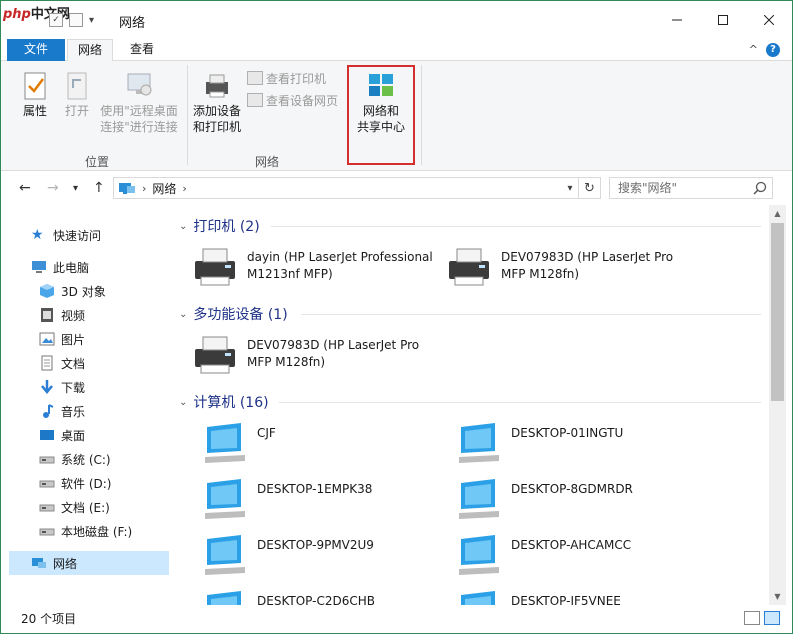 This screenshot has width=793, height=634. I want to click on sidebar-item-3: 文档, so click(104, 363).